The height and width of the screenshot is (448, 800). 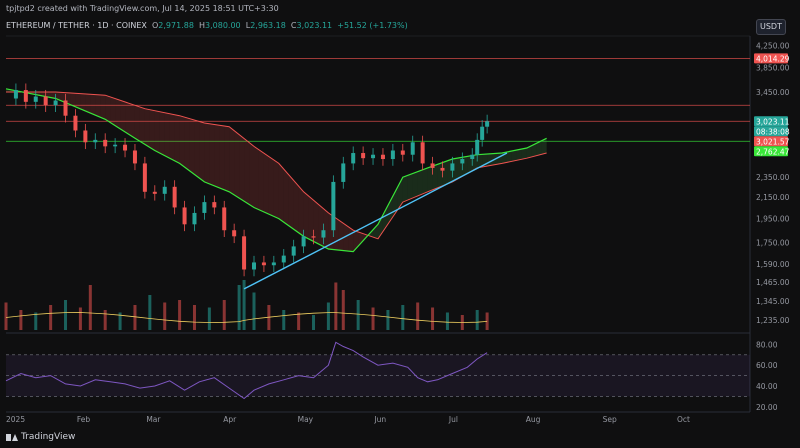 What do you see at coordinates (153, 419) in the screenshot?
I see `time-tick-label: Mar` at bounding box center [153, 419].